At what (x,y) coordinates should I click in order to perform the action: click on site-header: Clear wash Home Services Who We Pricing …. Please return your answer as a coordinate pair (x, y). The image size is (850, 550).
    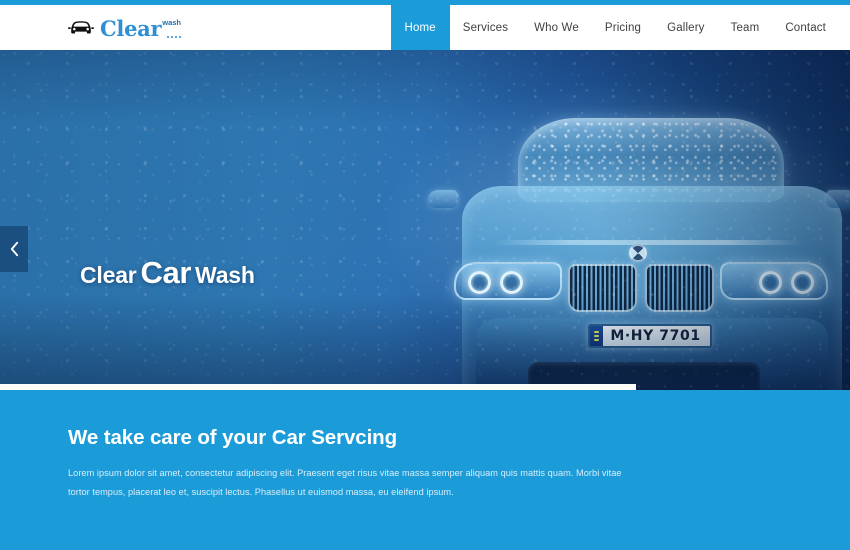
    Looking at the image, I should click on (425, 27).